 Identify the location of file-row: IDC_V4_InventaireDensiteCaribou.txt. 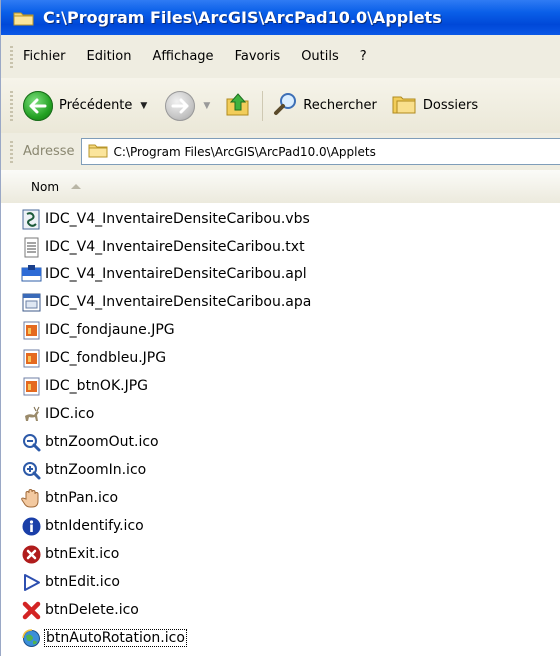
(163, 247).